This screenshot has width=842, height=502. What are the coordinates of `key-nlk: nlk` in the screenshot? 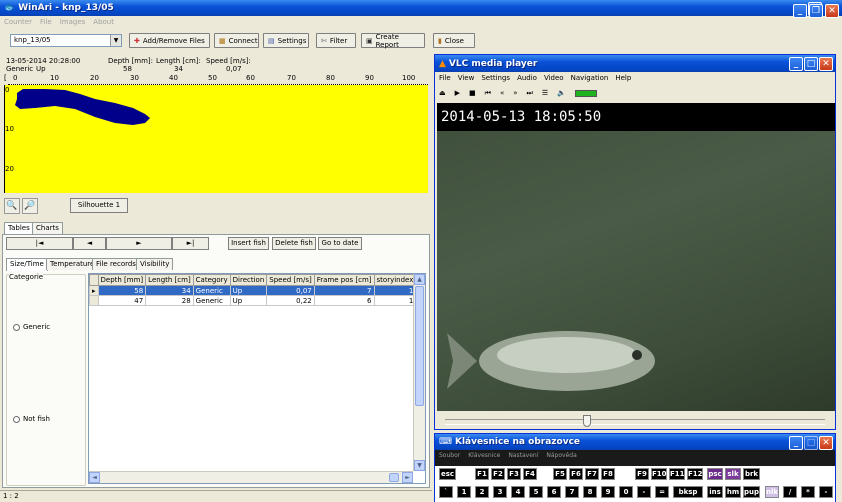 It's located at (772, 492).